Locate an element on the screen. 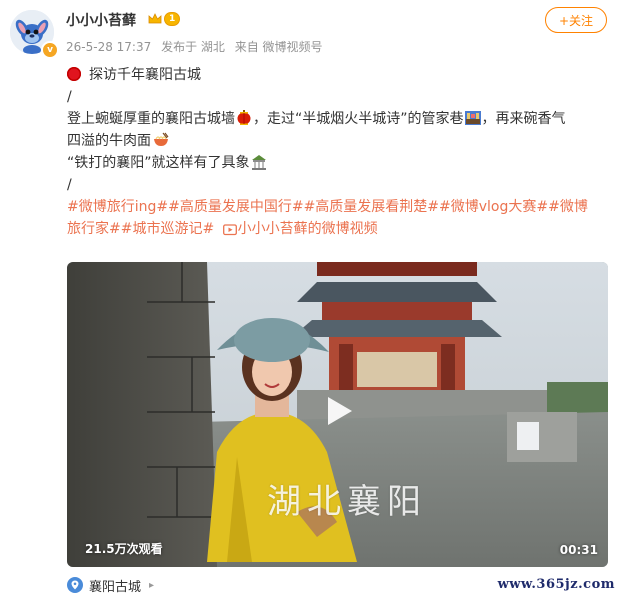 This screenshot has width=623, height=596. post-title-line: 探访千年襄阳古城 is located at coordinates (339, 75).